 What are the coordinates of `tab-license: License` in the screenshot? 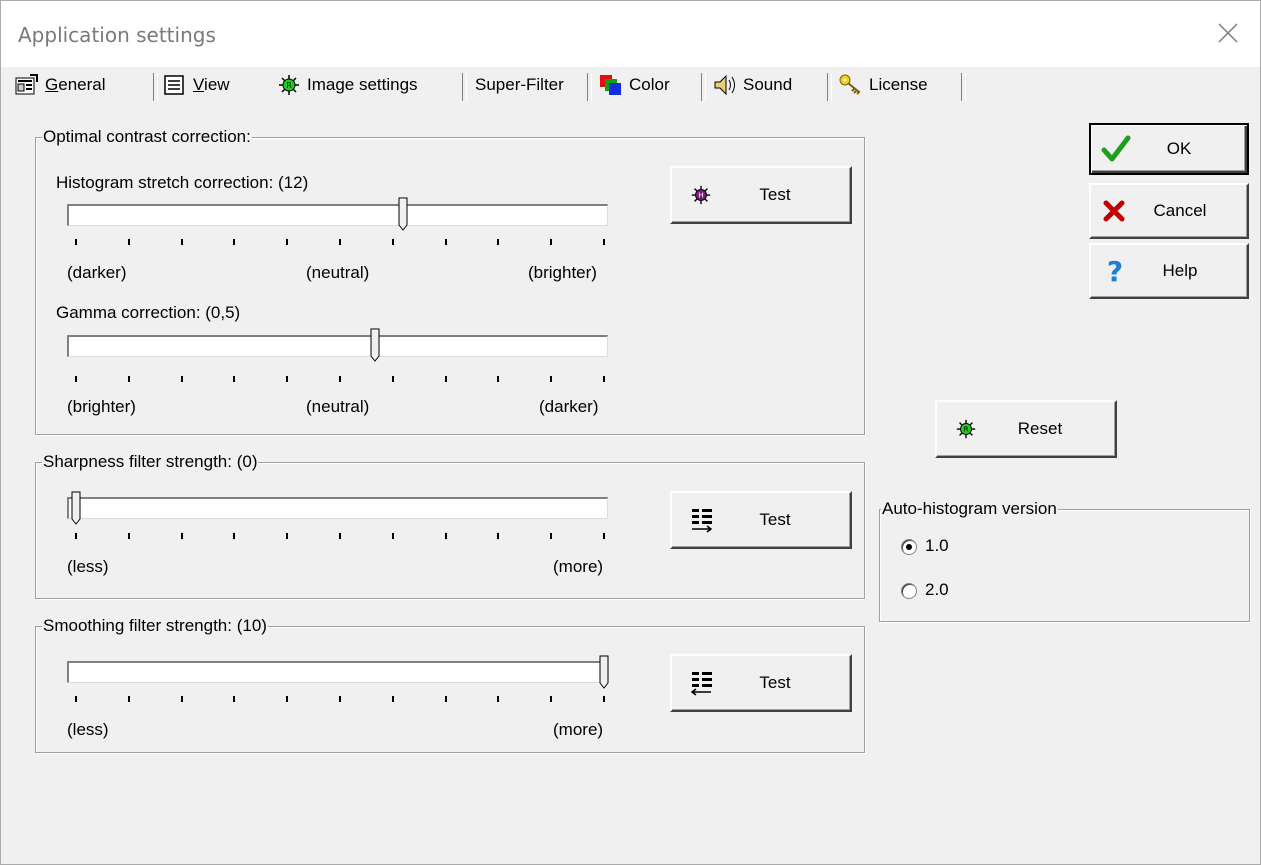 It's located at (883, 85).